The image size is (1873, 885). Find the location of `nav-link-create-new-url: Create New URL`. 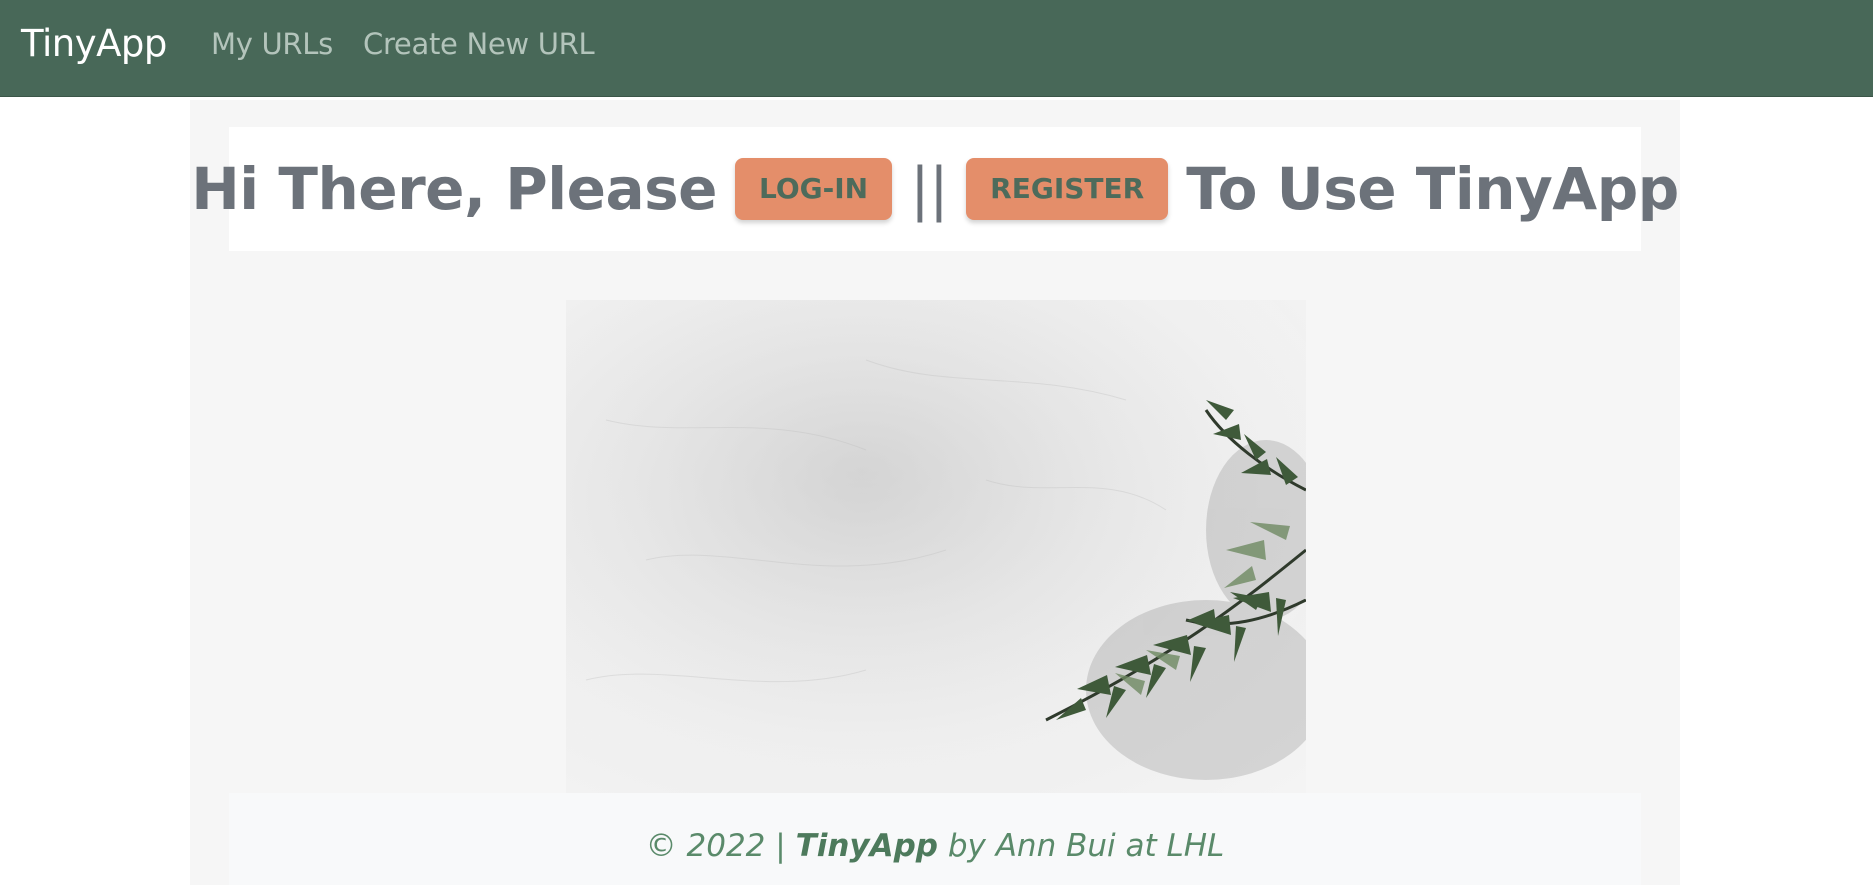

nav-link-create-new-url: Create New URL is located at coordinates (479, 44).